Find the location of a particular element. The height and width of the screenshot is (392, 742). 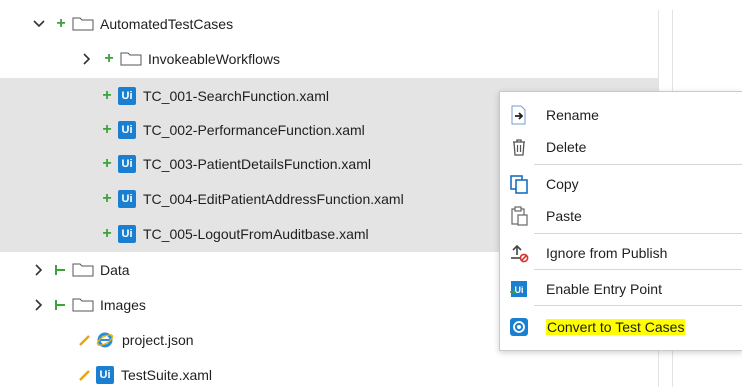

menu-item-enable-entry-point: Ui Enable Entry Point is located at coordinates (621, 289).